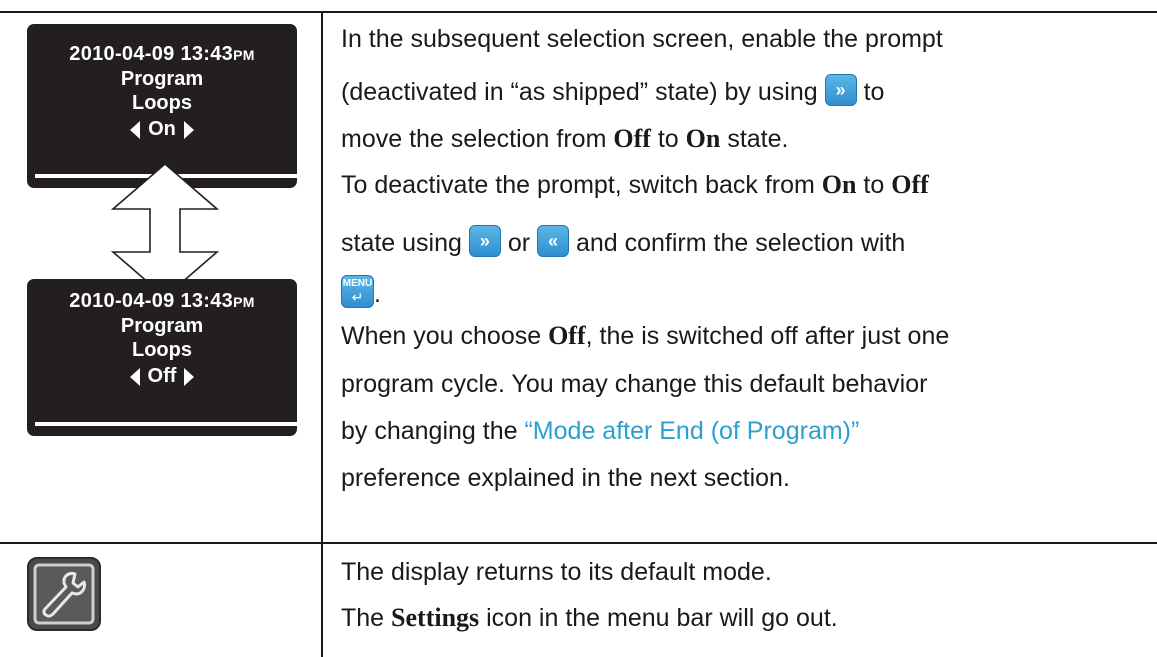 The height and width of the screenshot is (657, 1157). I want to click on lcd-screen-off: 2010-04-09 13:43PM Program Loops Off, so click(162, 357).